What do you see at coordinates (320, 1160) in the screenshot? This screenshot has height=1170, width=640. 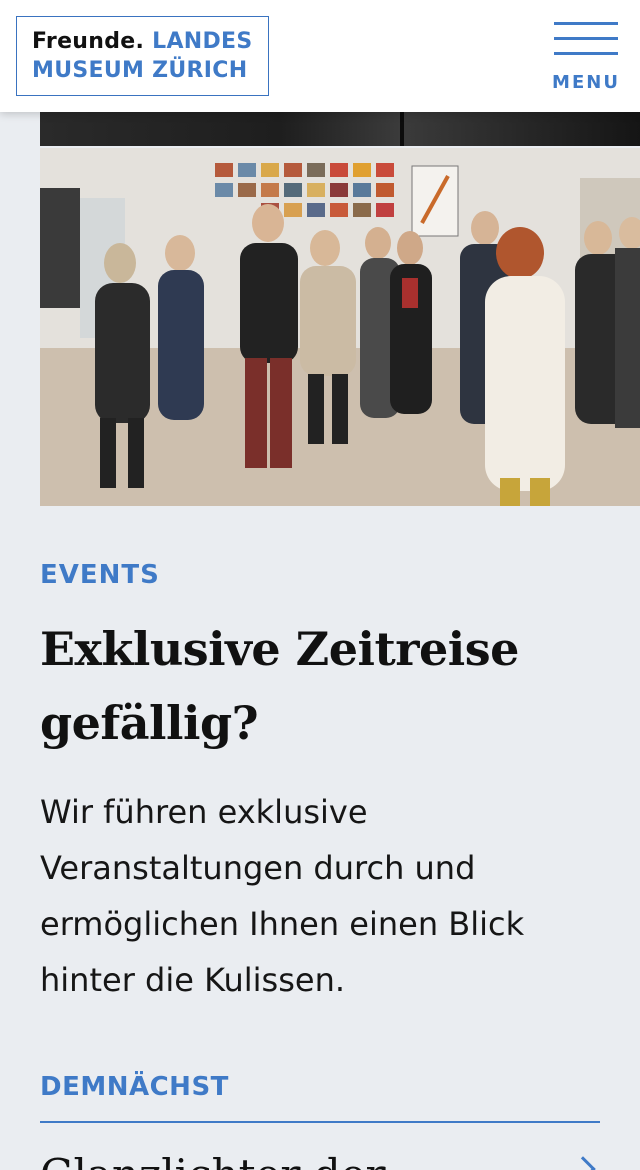 I see `upcoming-item-title: Glanzlichter der` at bounding box center [320, 1160].